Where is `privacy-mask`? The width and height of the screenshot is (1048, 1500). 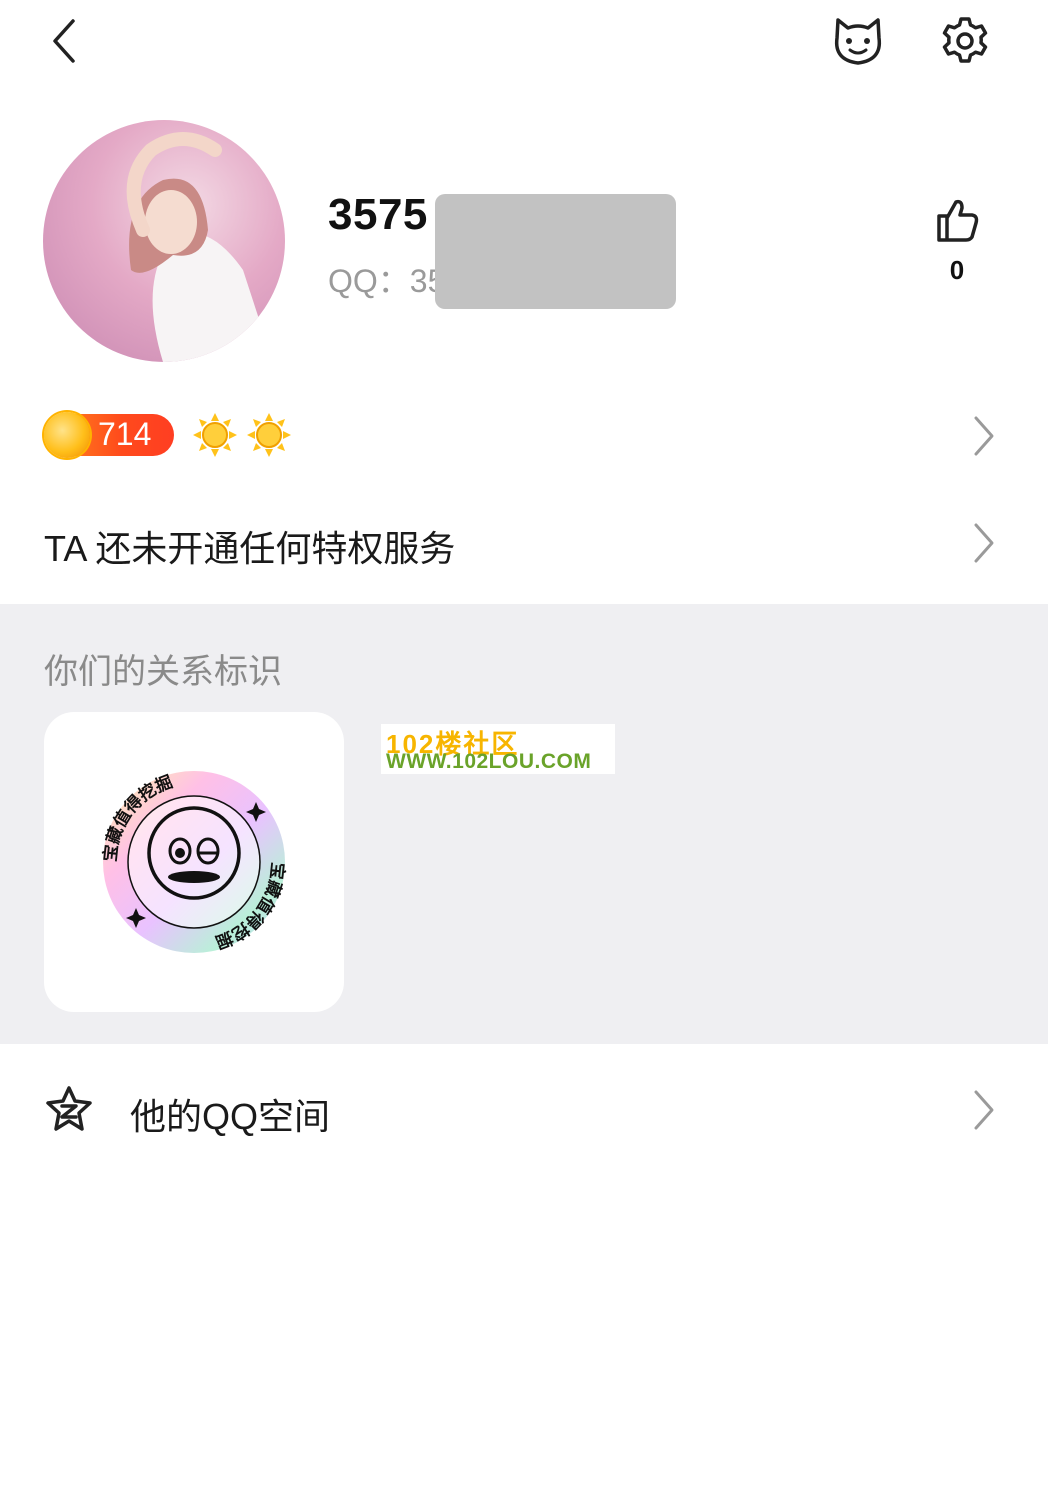
privacy-mask is located at coordinates (555, 251).